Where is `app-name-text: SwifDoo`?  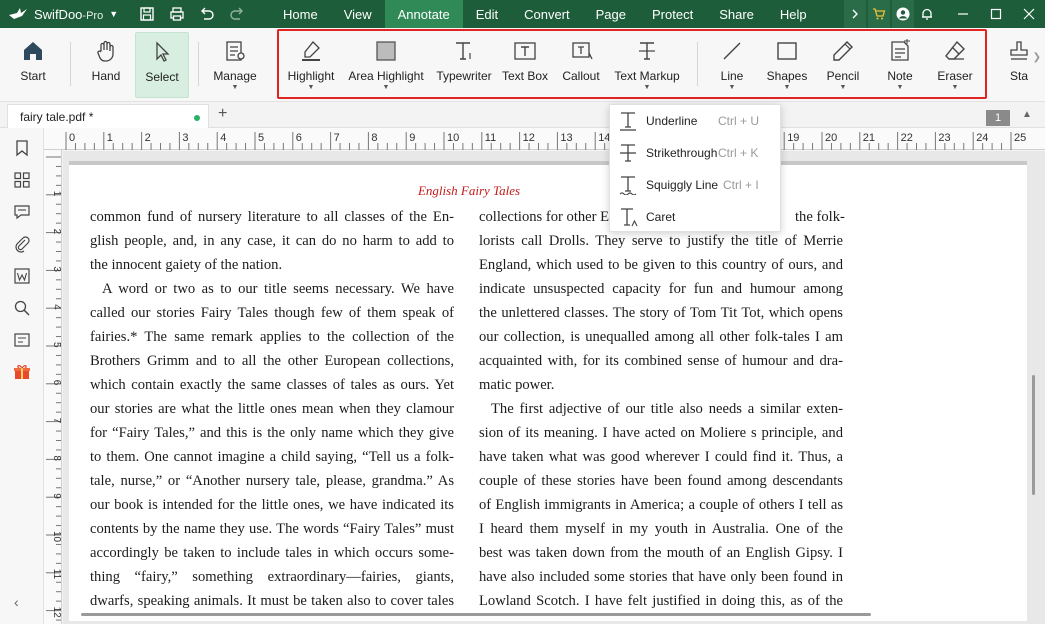
app-name-text: SwifDoo is located at coordinates (58, 14).